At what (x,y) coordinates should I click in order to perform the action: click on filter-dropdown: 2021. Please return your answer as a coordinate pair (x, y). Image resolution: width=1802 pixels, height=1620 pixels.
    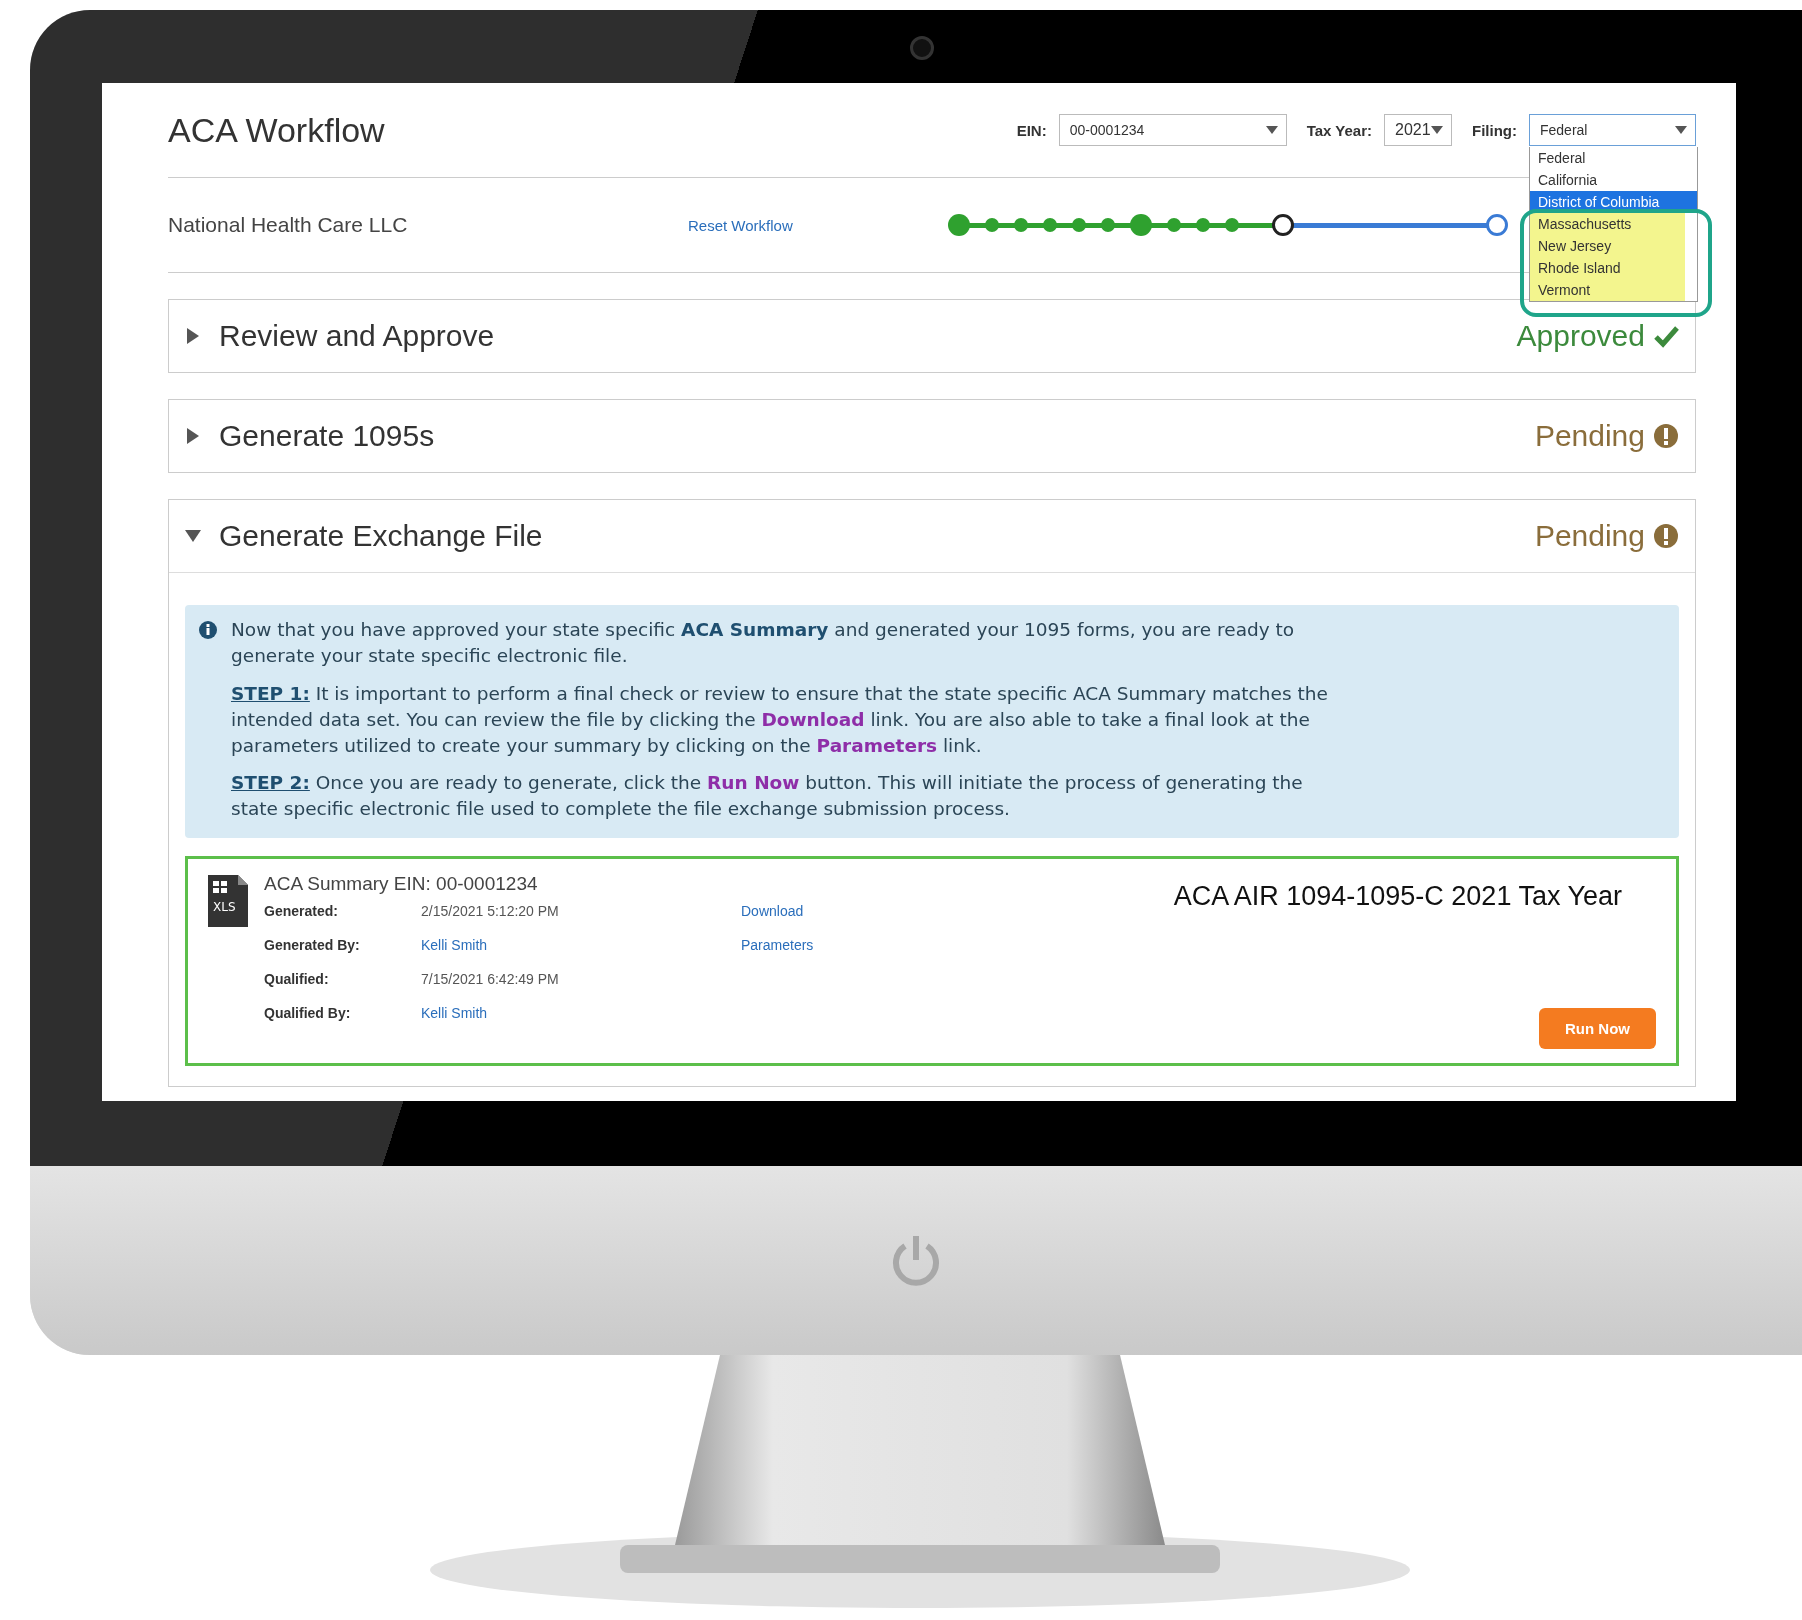
    Looking at the image, I should click on (1418, 130).